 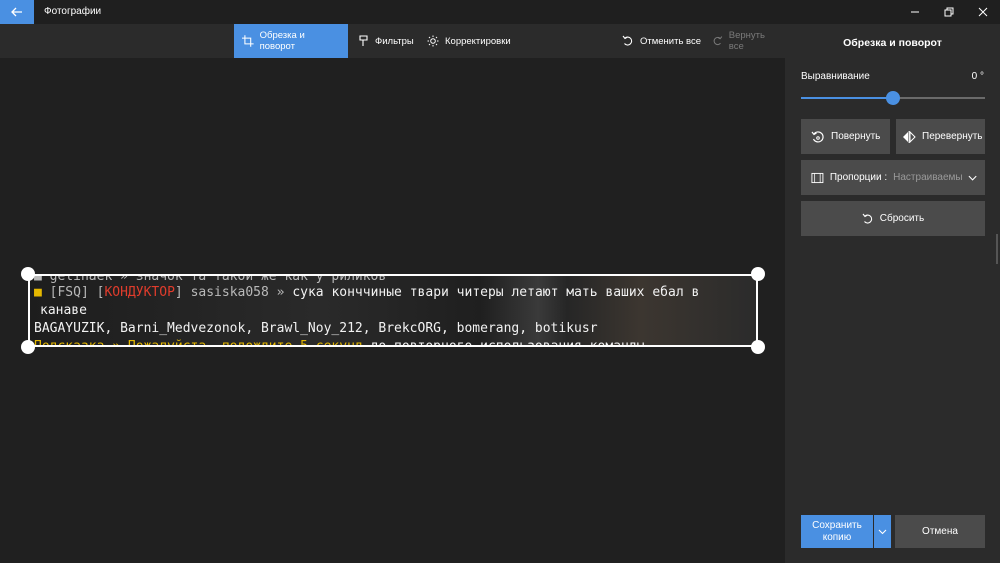 I want to click on image-text-line: канаве, so click(x=63, y=310).